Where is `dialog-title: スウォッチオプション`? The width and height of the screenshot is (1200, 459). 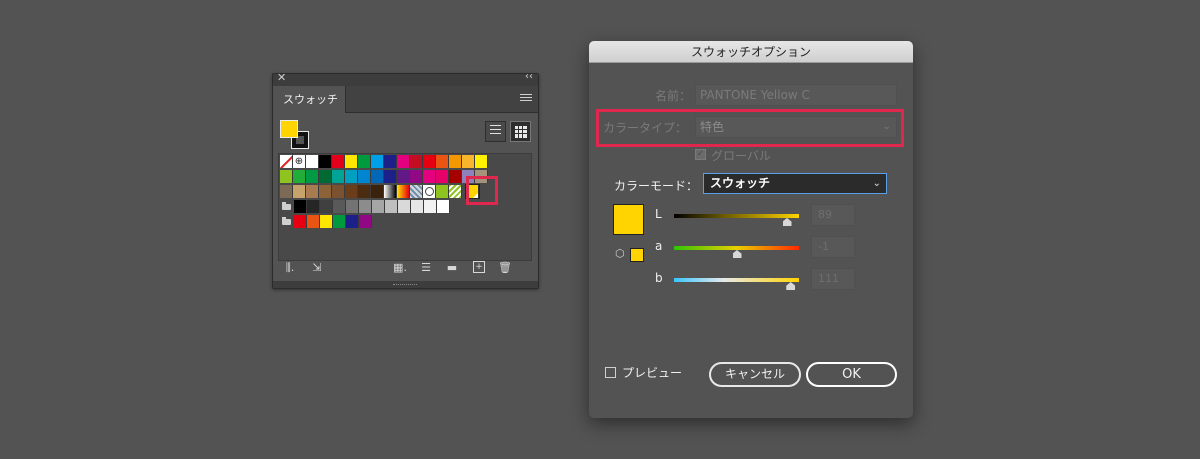
dialog-title: スウォッチオプション is located at coordinates (751, 52).